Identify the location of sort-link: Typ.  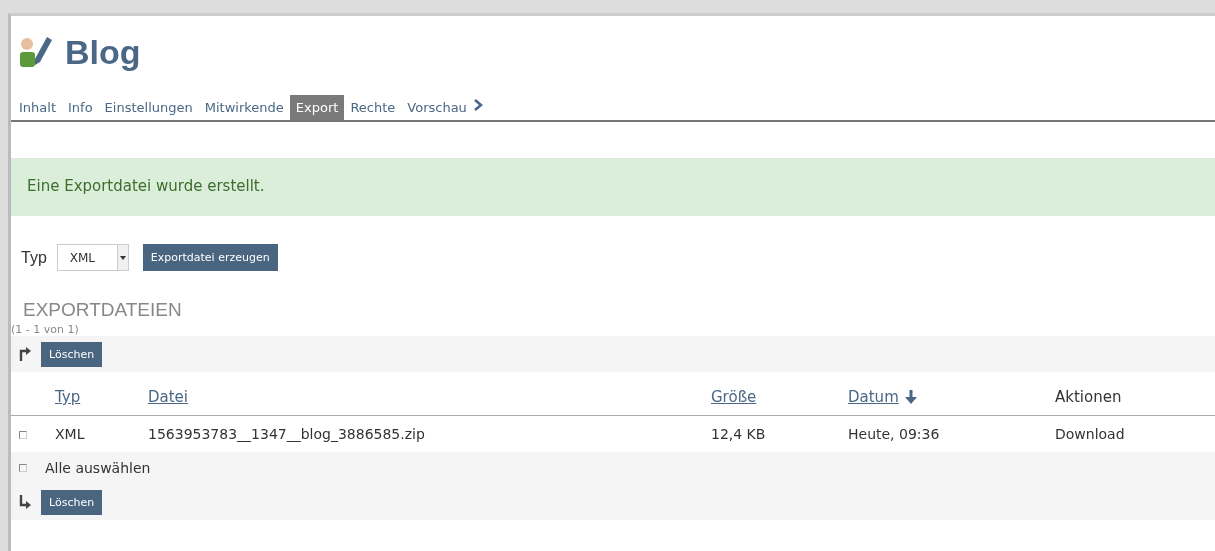
(68, 397).